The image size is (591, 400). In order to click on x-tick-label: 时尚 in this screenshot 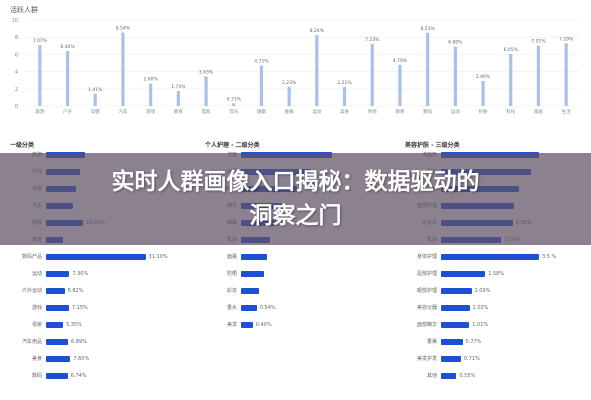, I will do `click(372, 111)`.